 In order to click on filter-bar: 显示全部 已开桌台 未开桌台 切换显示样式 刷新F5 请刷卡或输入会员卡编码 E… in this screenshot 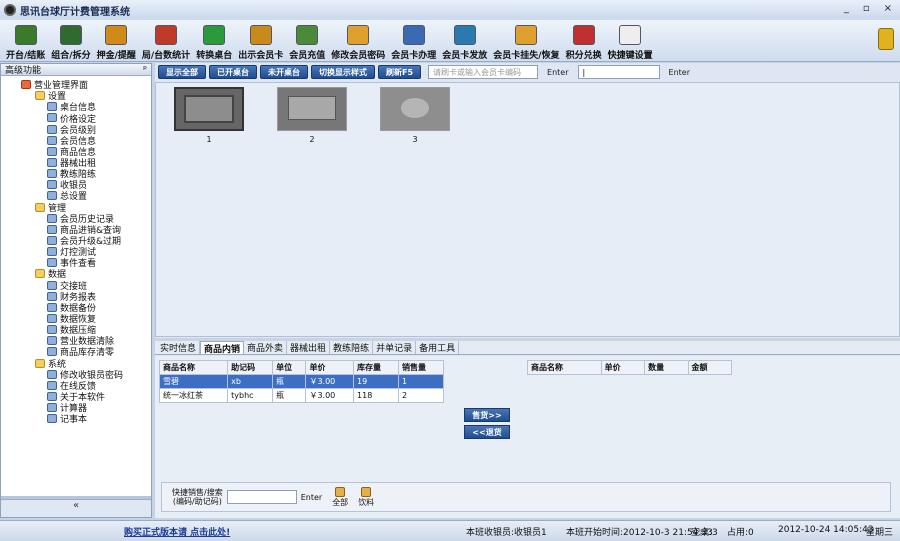, I will do `click(527, 72)`.